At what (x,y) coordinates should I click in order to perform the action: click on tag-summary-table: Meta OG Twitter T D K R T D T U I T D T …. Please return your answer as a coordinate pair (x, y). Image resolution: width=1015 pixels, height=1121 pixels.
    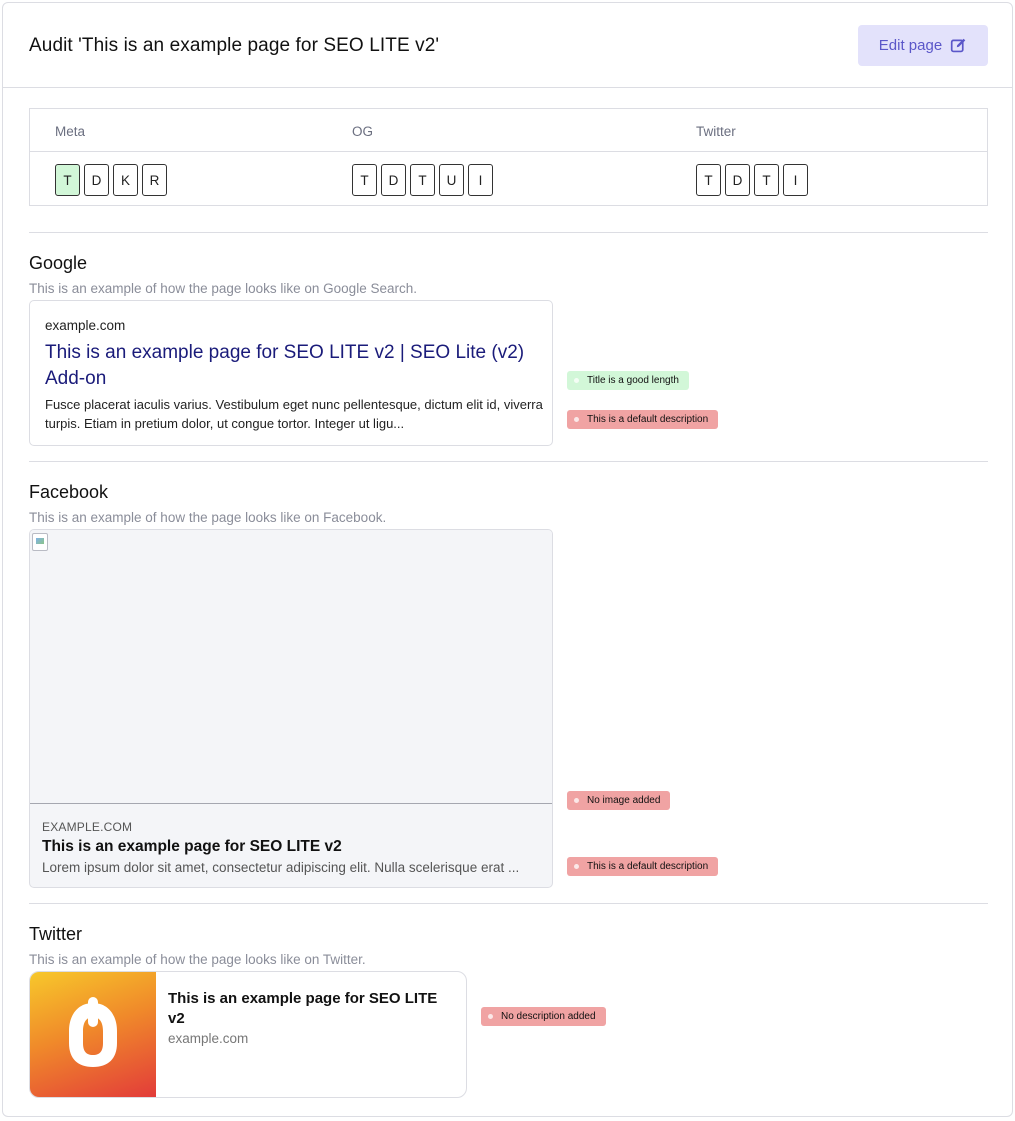
    Looking at the image, I should click on (508, 157).